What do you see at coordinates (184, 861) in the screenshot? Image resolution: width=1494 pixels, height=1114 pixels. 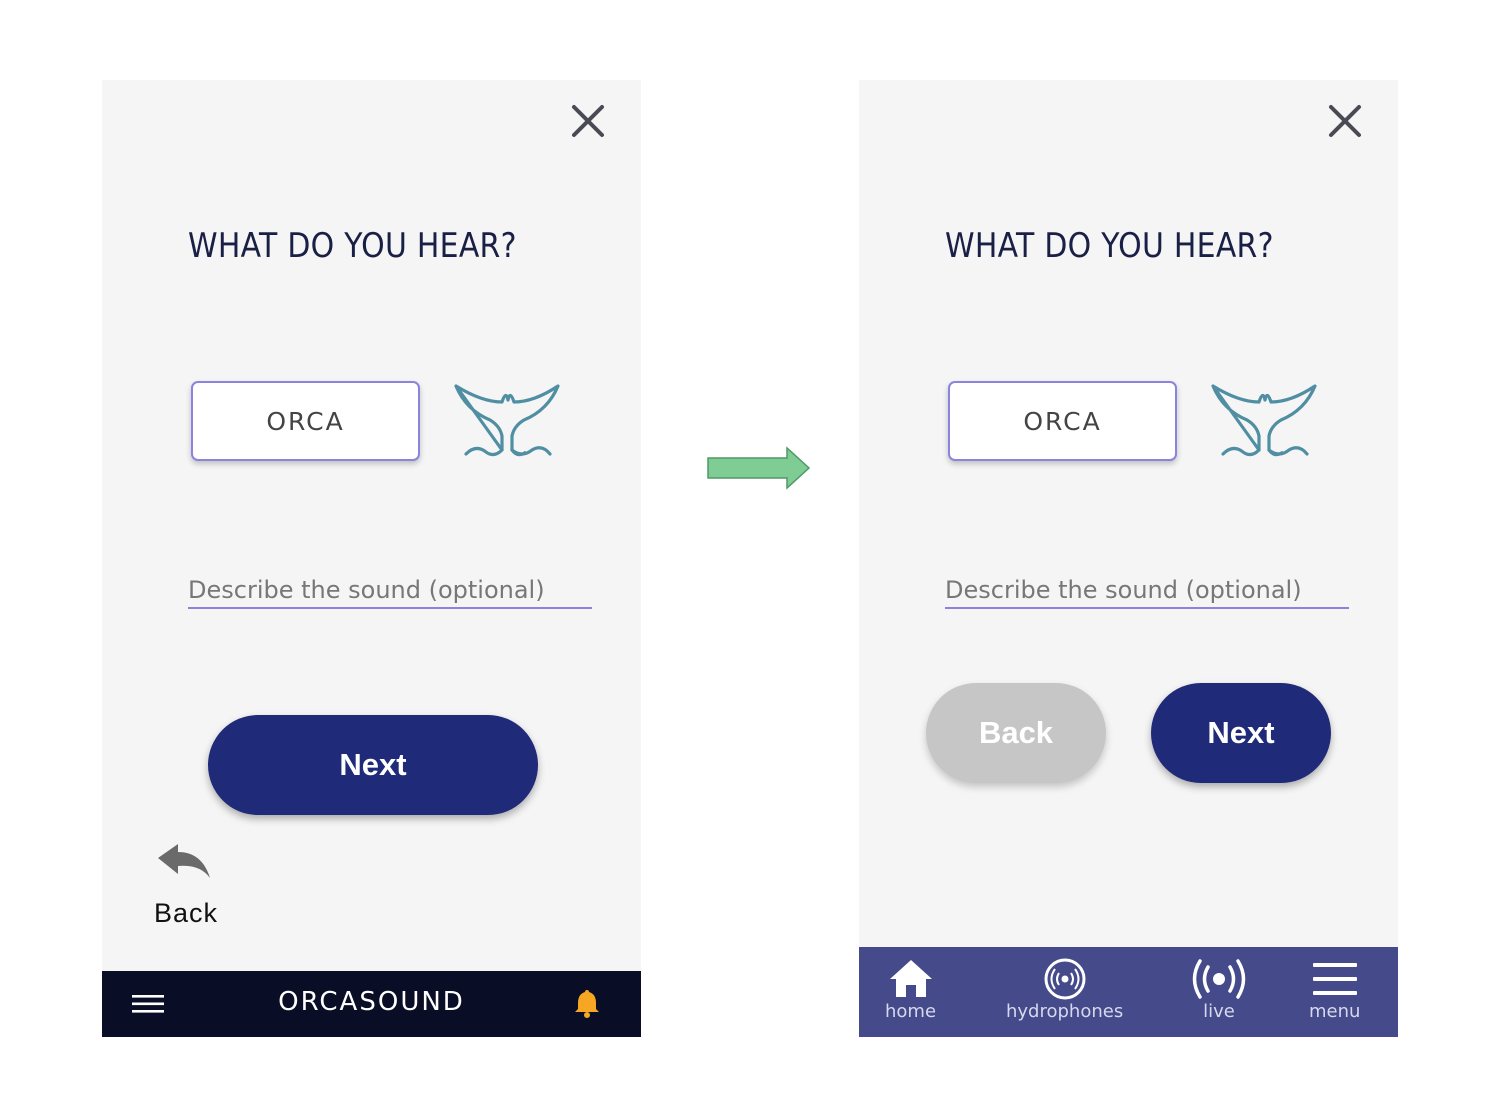 I see `back-arrow-icon` at bounding box center [184, 861].